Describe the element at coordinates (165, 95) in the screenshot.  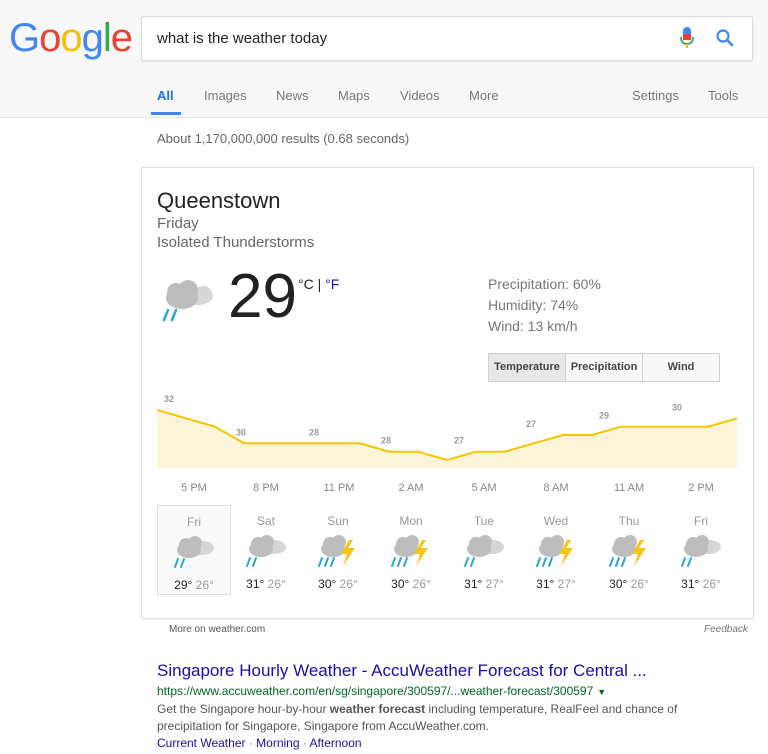
I see `tab-all: All` at that location.